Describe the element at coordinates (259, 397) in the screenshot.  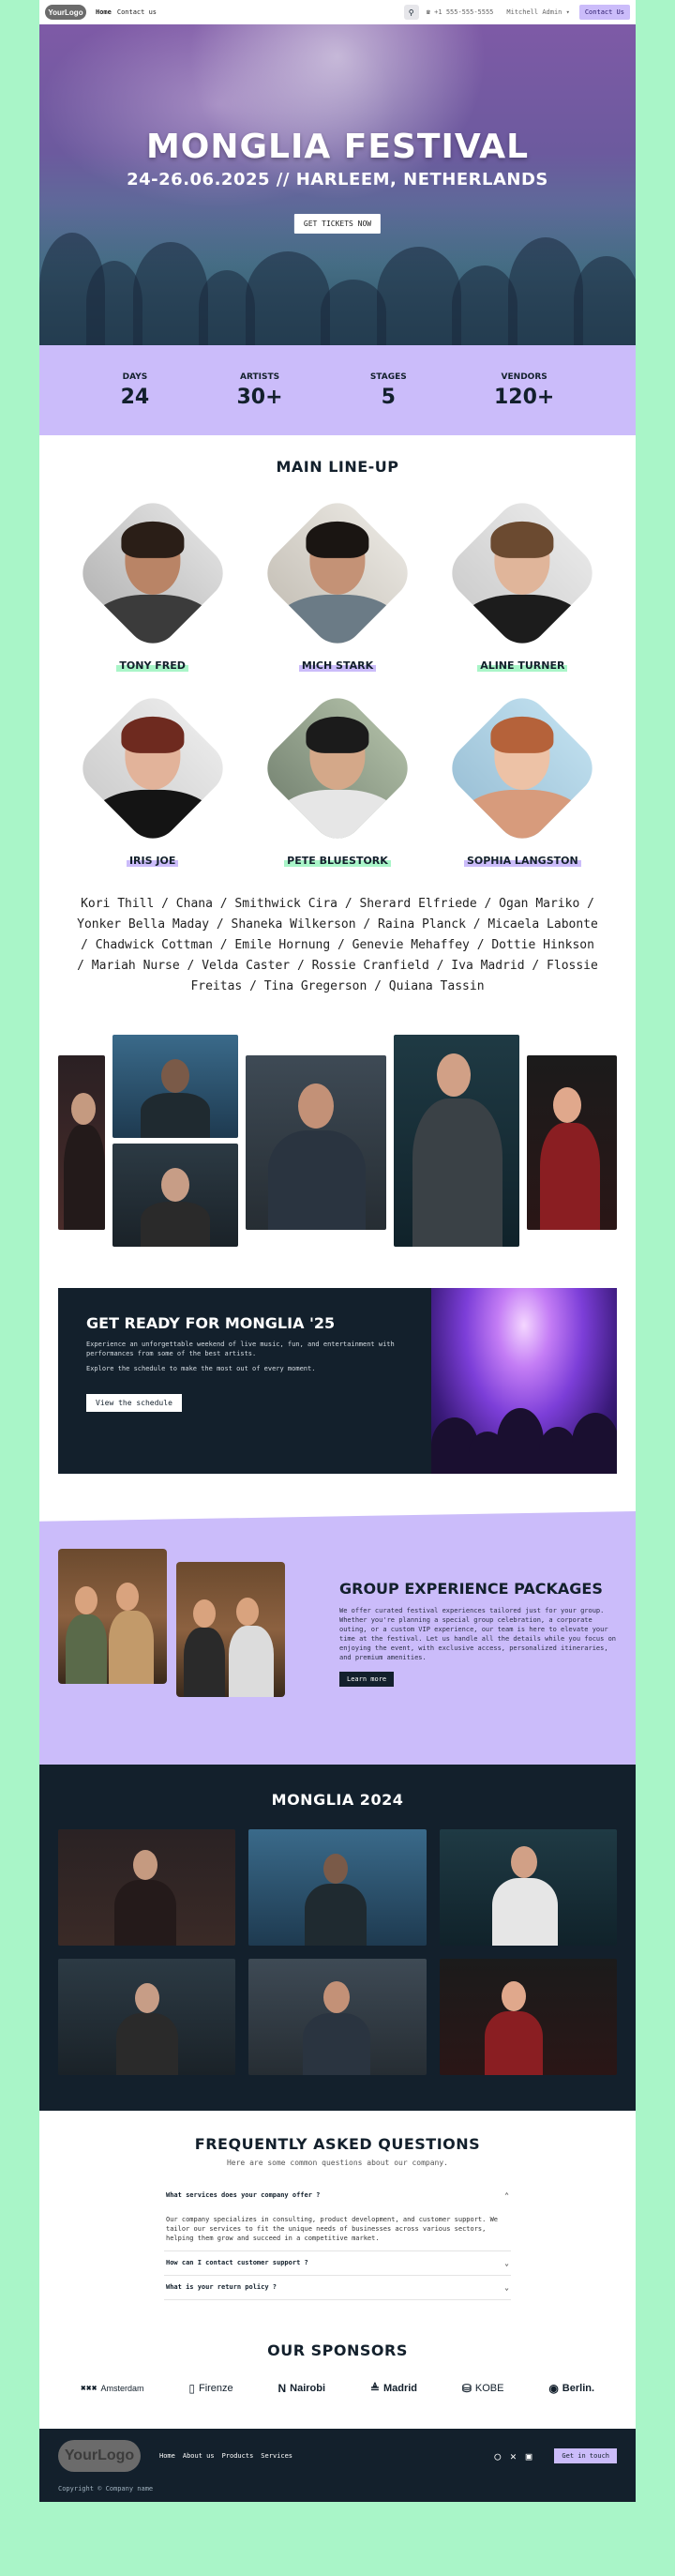
I see `stat-value: 30+` at that location.